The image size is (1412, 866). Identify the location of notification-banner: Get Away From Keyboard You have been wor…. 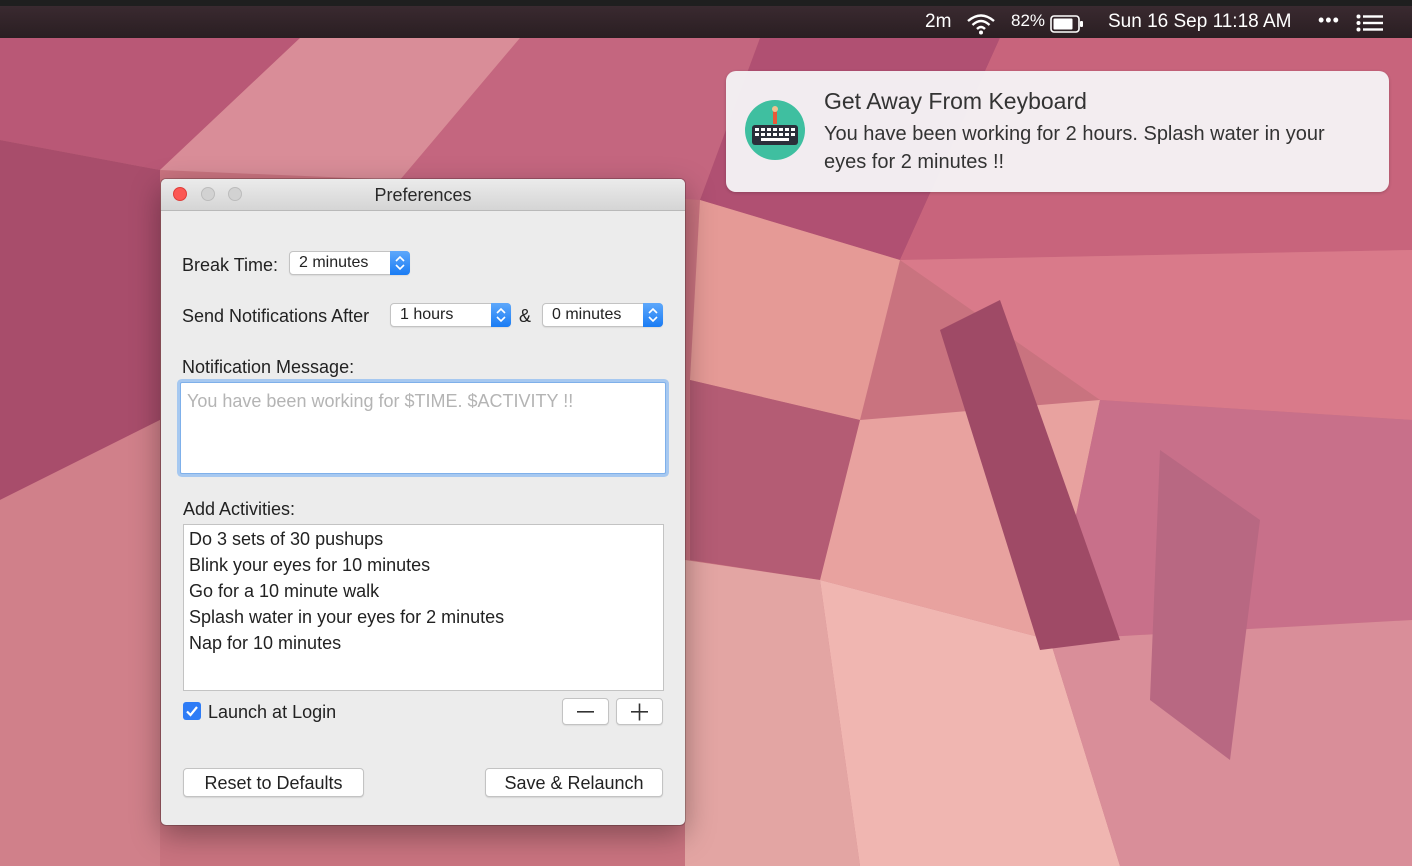
(1057, 131).